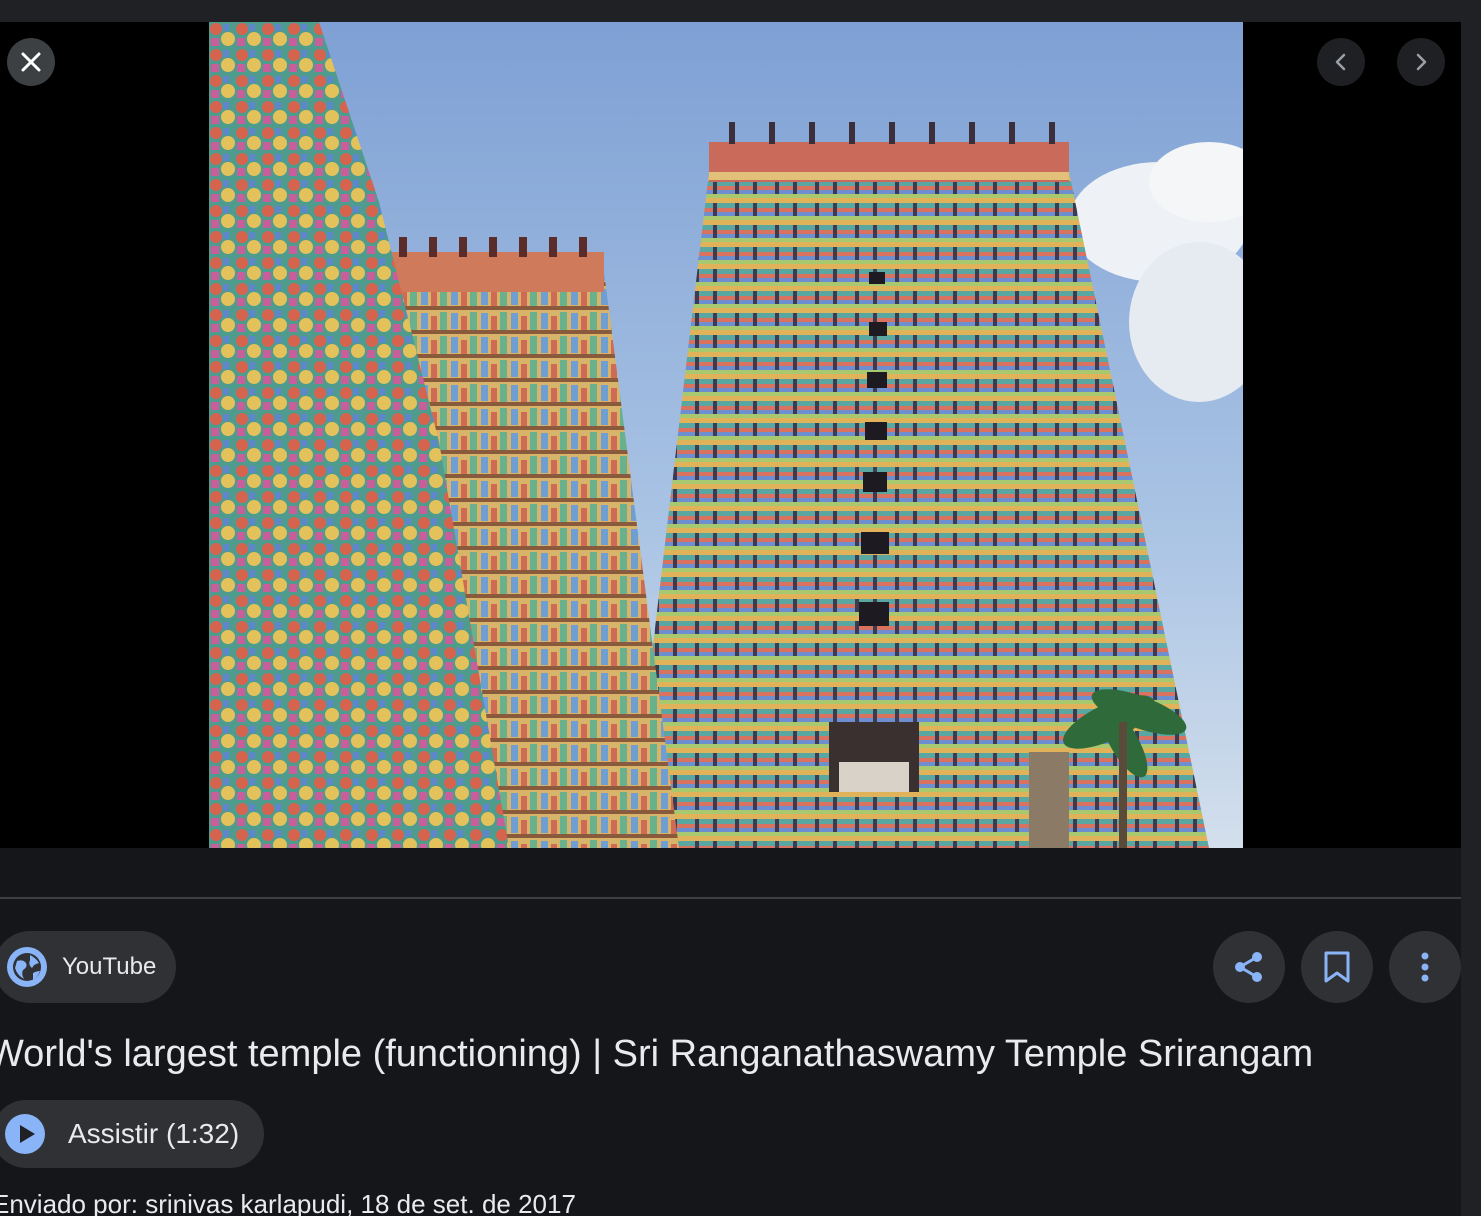  I want to click on next-image-button, so click(1421, 62).